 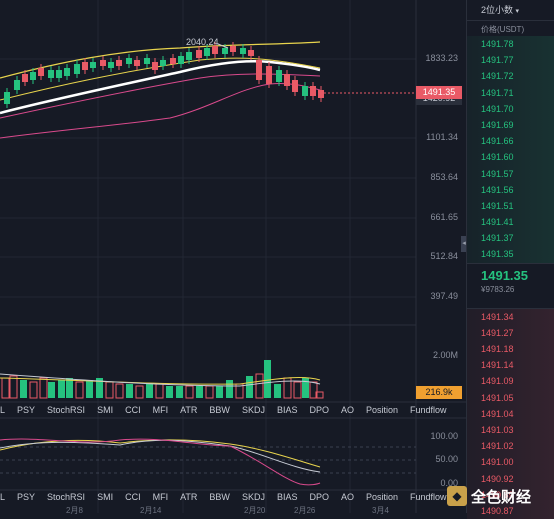 I want to click on bid-row: 1491.77, so click(x=510, y=60).